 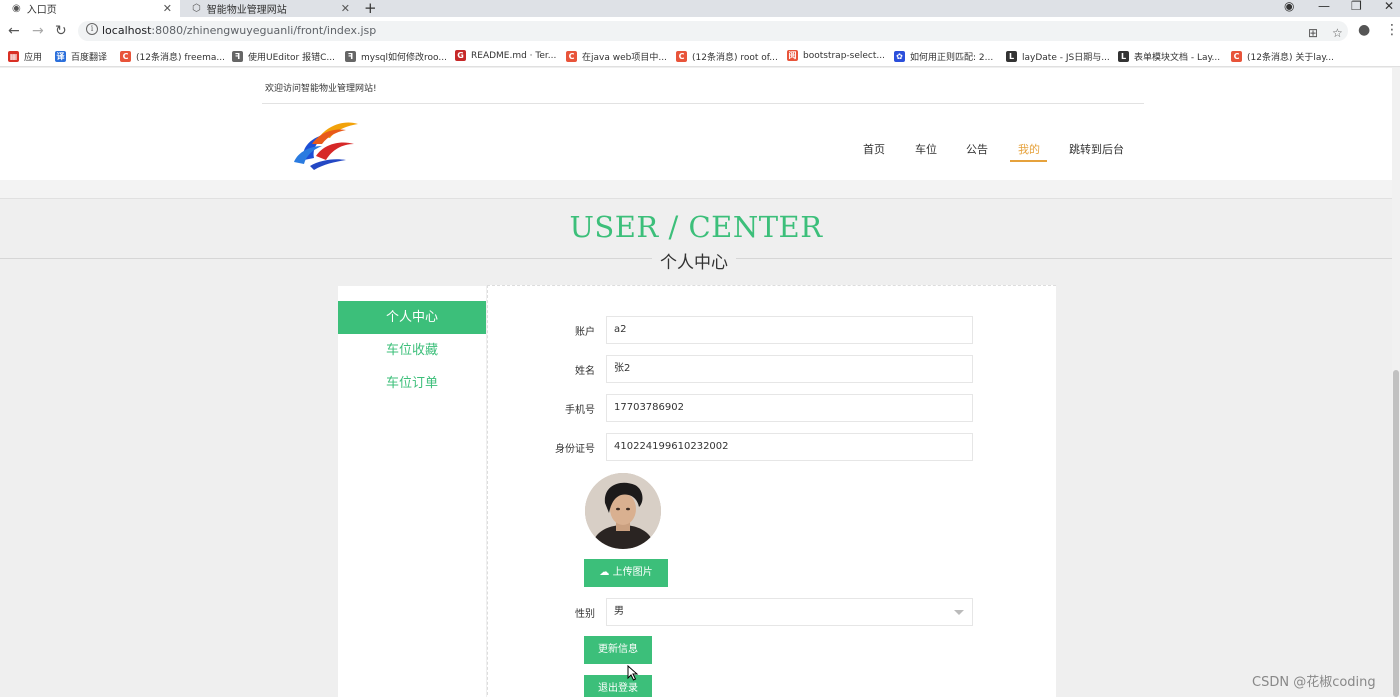 What do you see at coordinates (575, 449) in the screenshot?
I see `idcard-label: 身份证号` at bounding box center [575, 449].